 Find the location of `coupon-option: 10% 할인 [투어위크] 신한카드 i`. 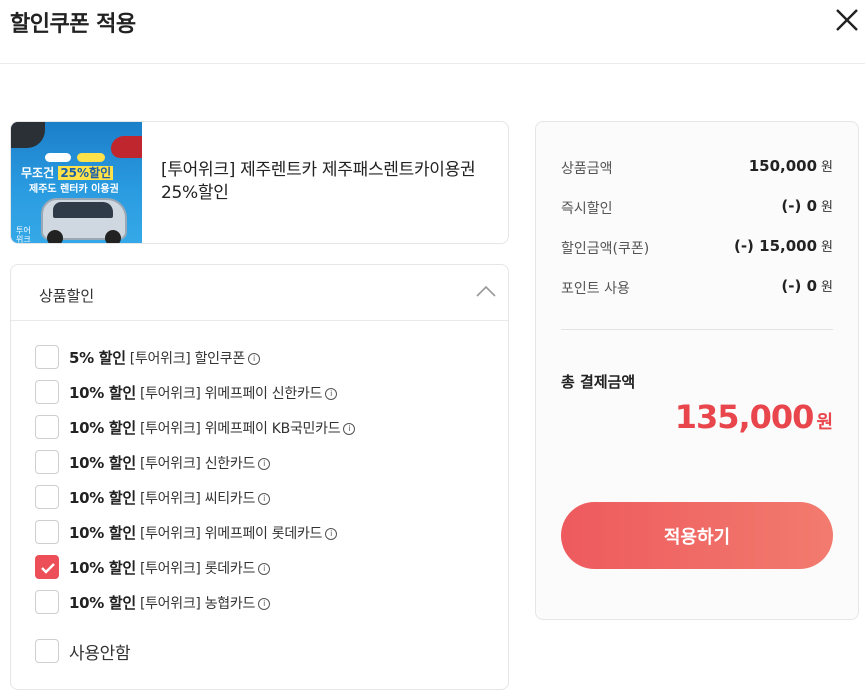

coupon-option: 10% 할인 [투어위크] 신한카드 i is located at coordinates (270, 463).